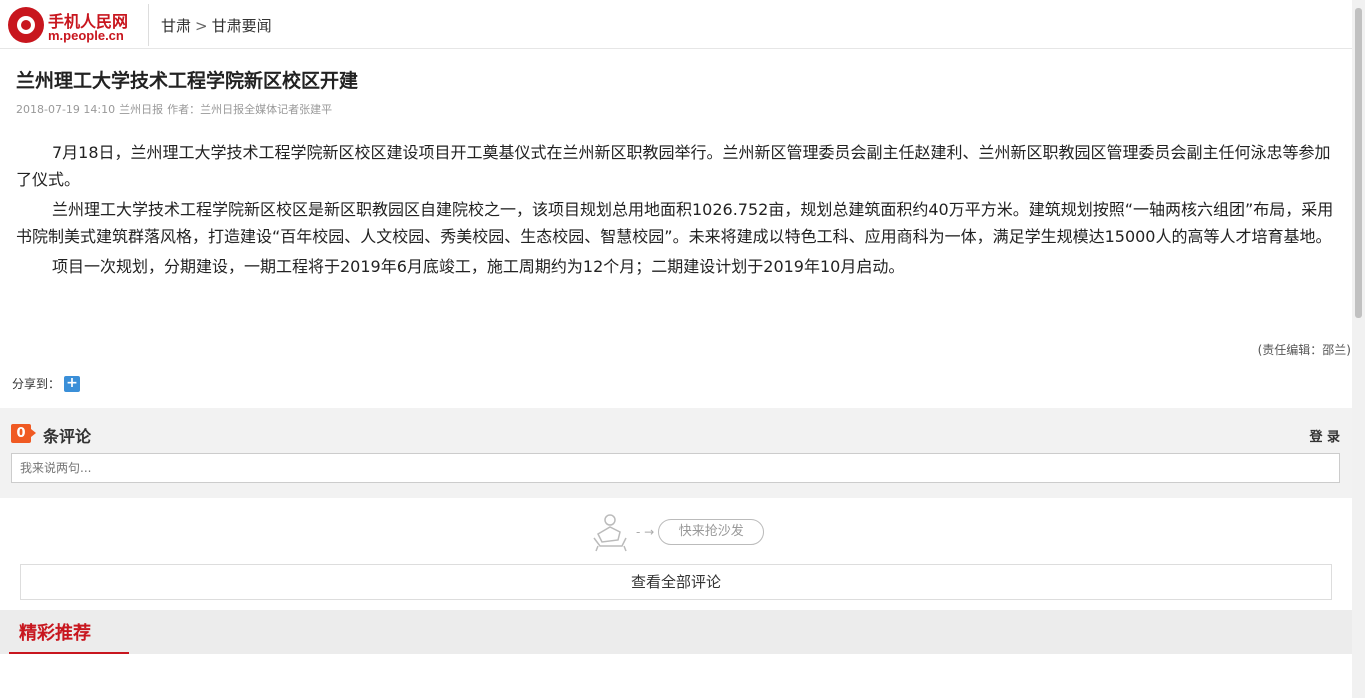 The width and height of the screenshot is (1365, 698). Describe the element at coordinates (1324, 435) in the screenshot. I see `login-button: 登 录` at that location.